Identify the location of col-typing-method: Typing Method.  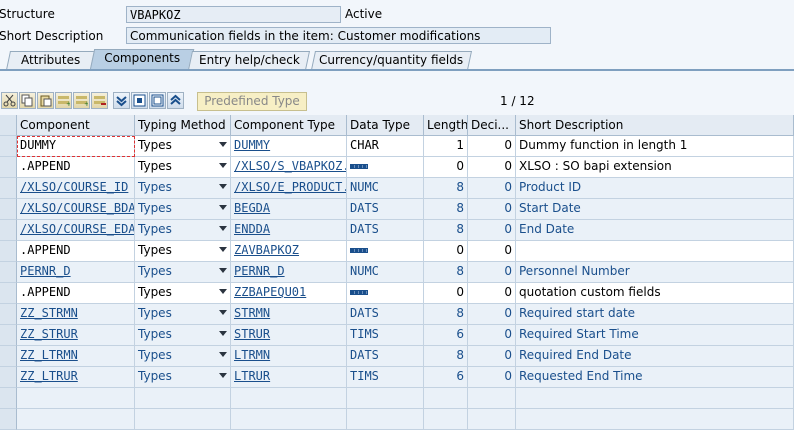
(183, 125).